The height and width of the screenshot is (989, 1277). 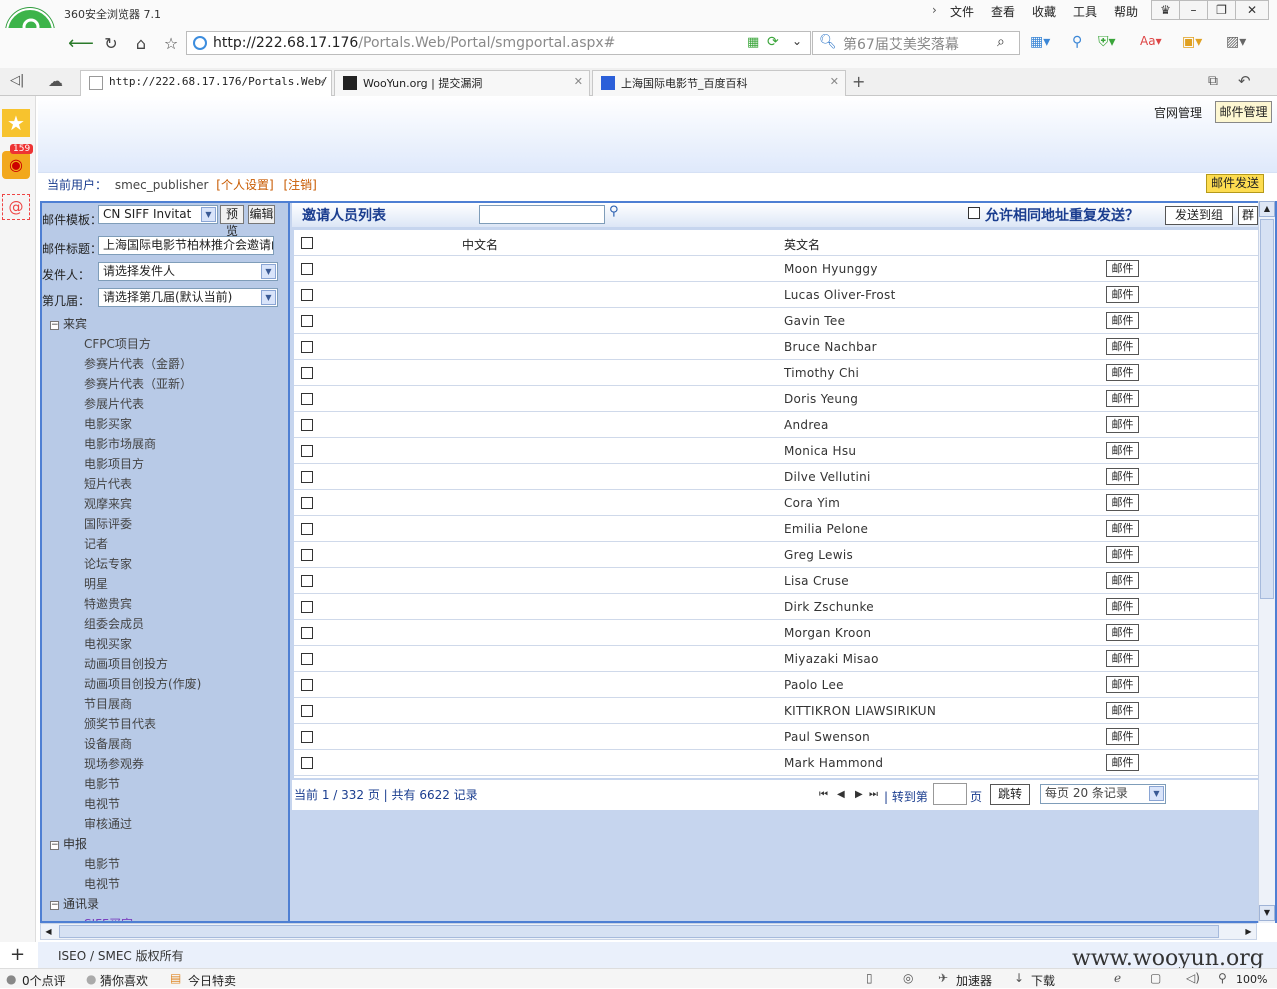 What do you see at coordinates (1155, 978) in the screenshot?
I see `window-icon: ▢` at bounding box center [1155, 978].